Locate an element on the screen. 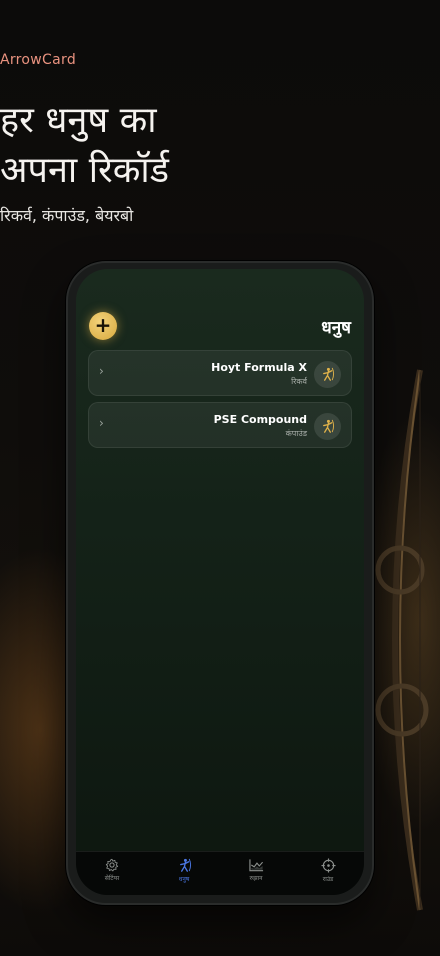 This screenshot has width=440, height=956. tab-label: रुझान is located at coordinates (256, 878).